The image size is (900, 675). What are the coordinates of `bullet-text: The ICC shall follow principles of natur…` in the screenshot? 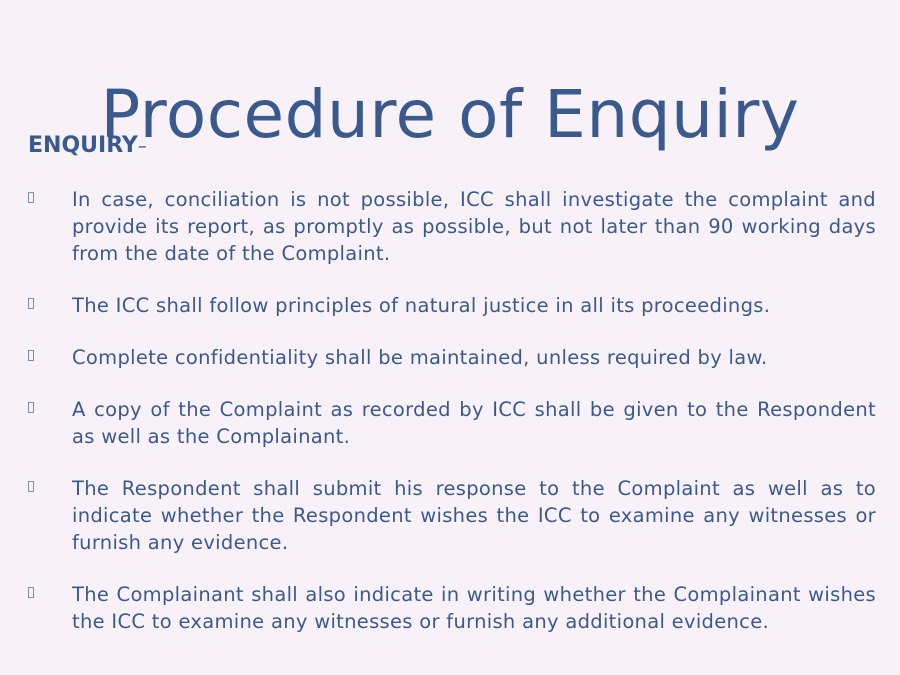 It's located at (421, 305).